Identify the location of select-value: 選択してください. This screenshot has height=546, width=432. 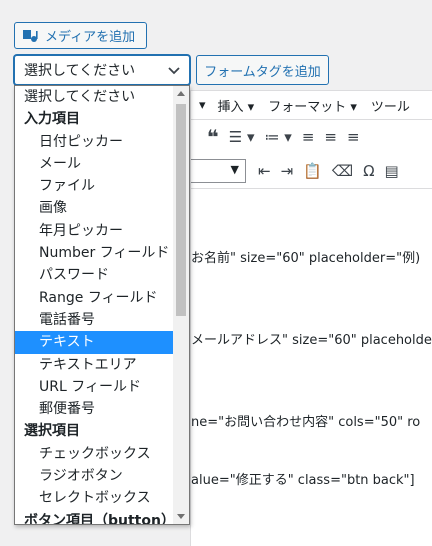
(80, 71).